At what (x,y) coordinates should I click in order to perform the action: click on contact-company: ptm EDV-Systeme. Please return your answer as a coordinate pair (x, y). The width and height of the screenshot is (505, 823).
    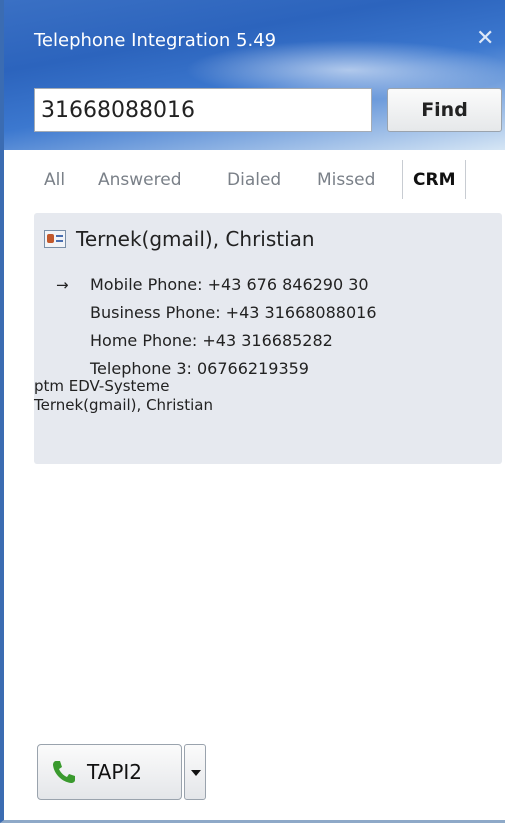
    Looking at the image, I should click on (102, 386).